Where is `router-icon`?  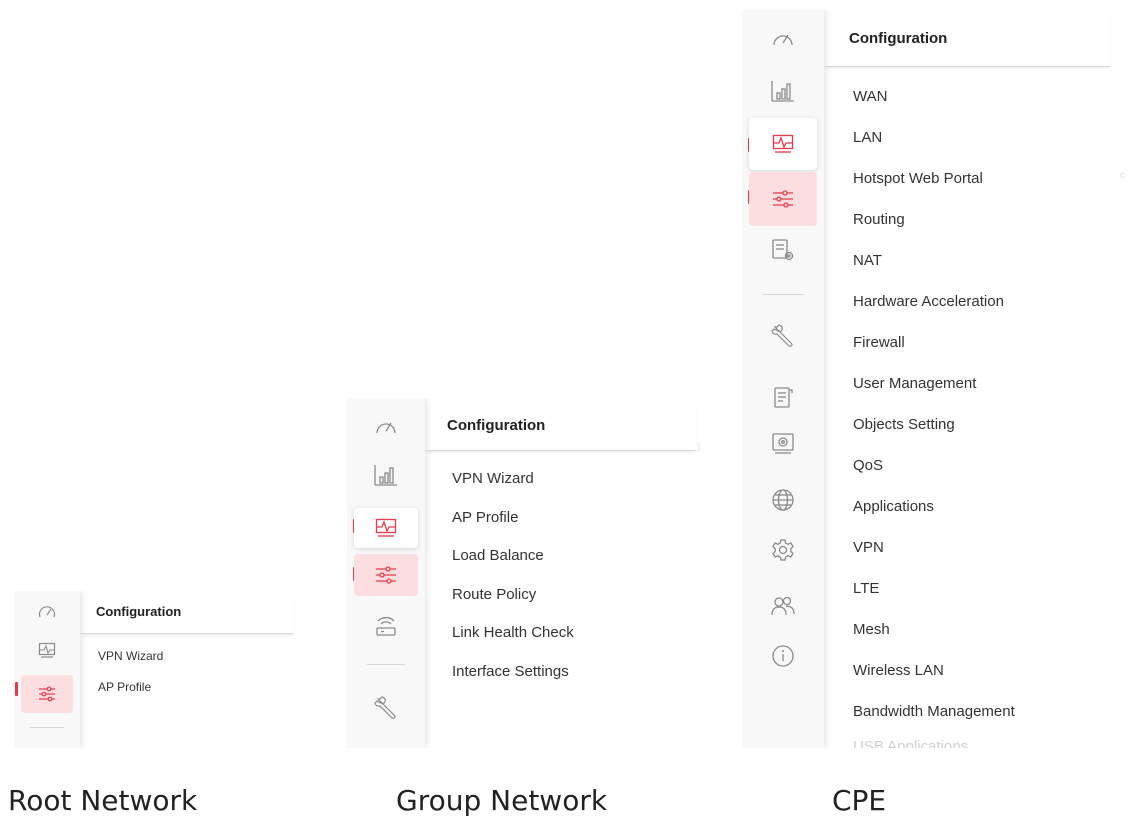 router-icon is located at coordinates (386, 626).